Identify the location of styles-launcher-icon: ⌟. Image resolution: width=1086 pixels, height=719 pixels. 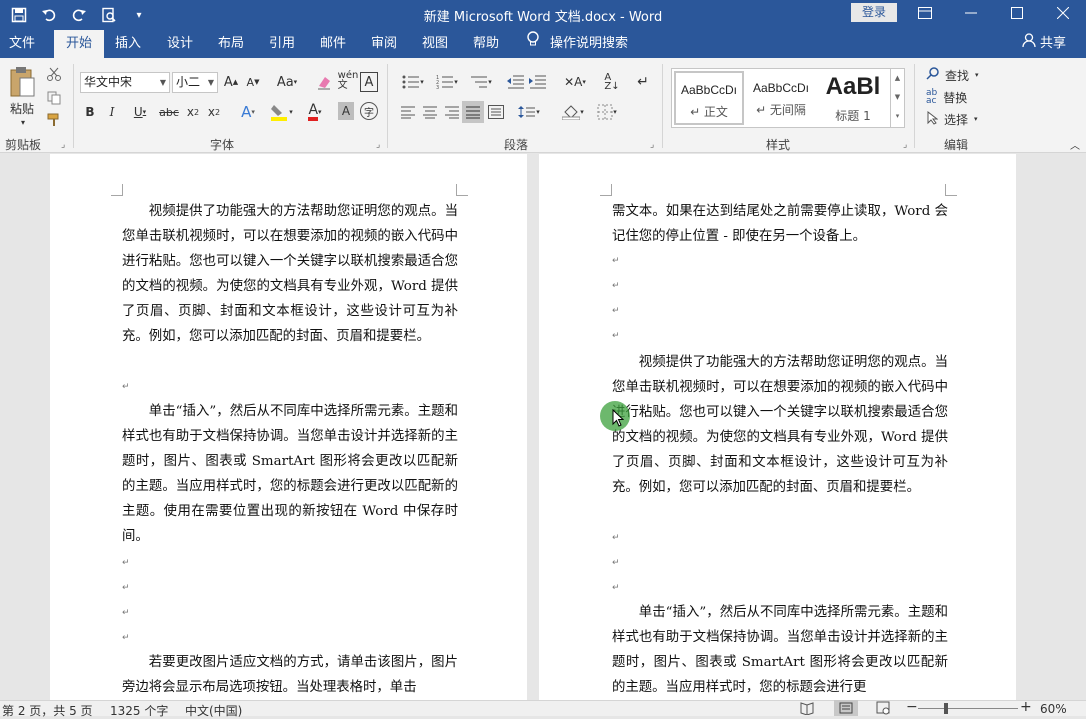
(905, 145).